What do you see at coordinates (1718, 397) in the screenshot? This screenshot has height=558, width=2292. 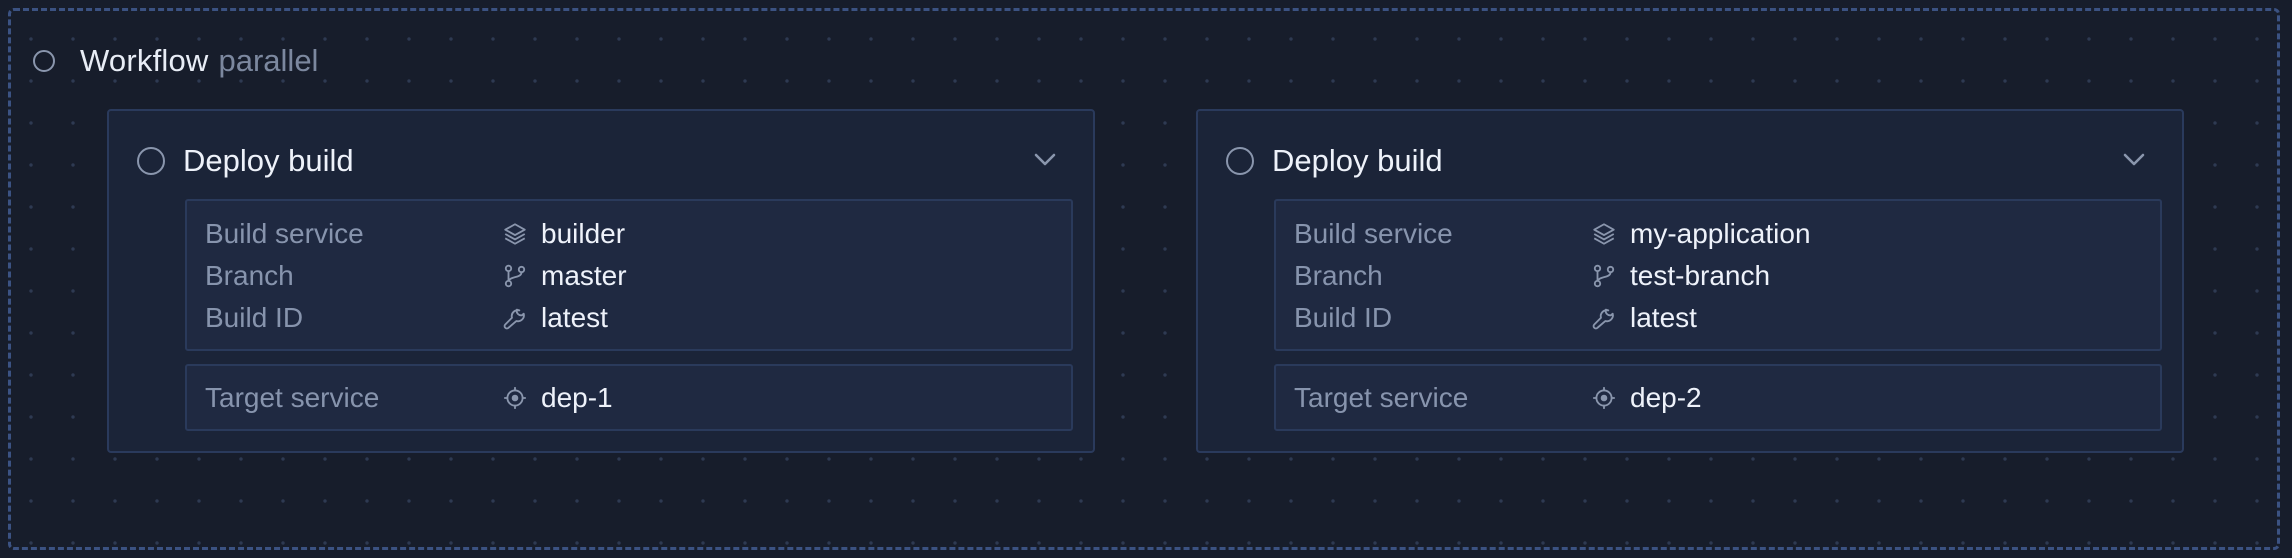 I see `target-service-panel: Target service dep-2` at bounding box center [1718, 397].